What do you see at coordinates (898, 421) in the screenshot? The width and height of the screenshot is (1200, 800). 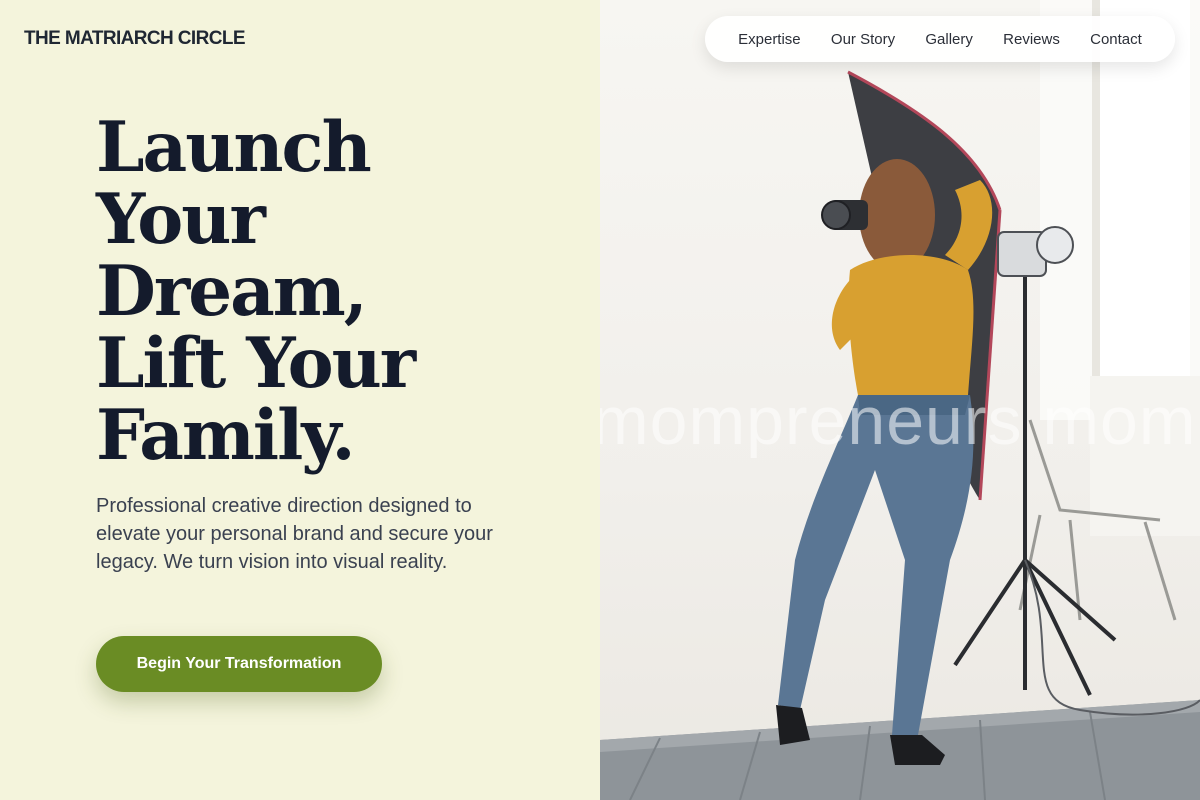 I see `watermark-text: mompreneurs mom` at bounding box center [898, 421].